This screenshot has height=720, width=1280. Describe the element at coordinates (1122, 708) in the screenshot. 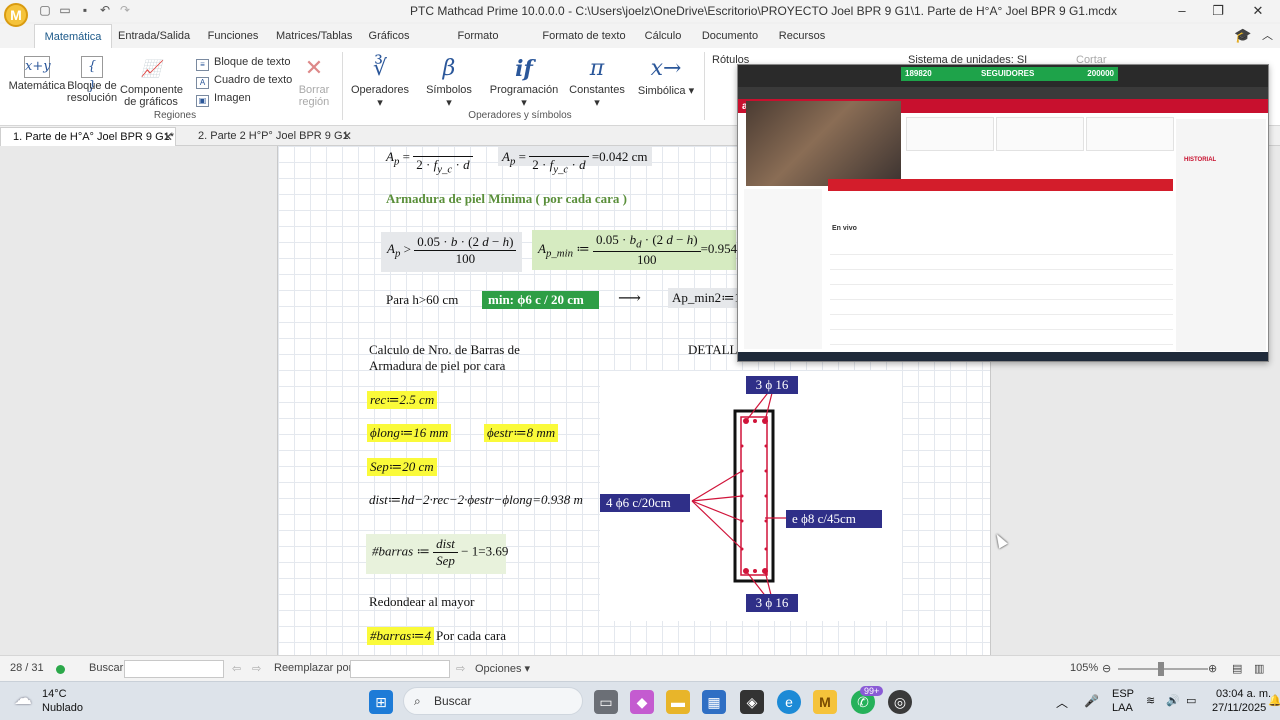

I see `input-language-sub: LAA` at that location.